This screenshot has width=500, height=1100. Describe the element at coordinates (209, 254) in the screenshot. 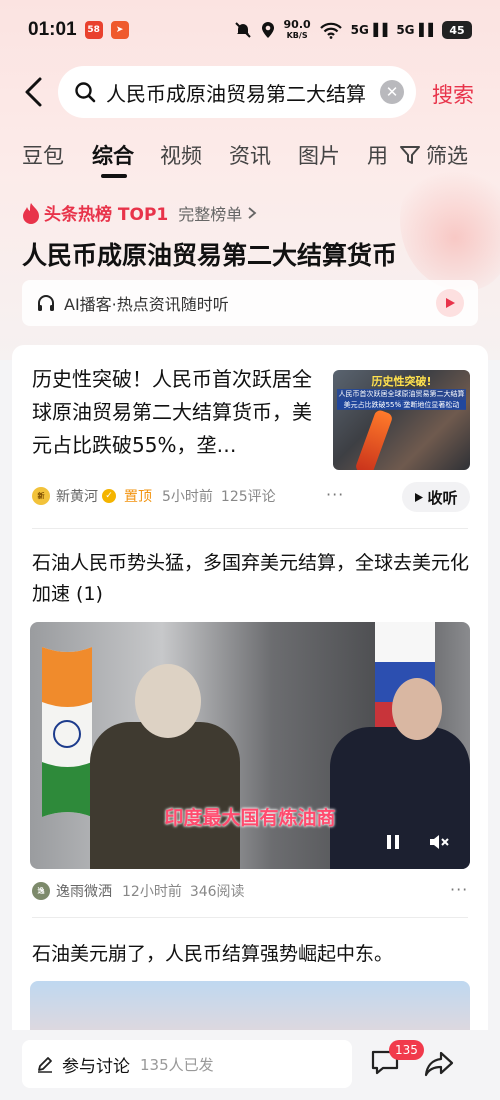

I see `hot-topic-title: 人民币成原油贸易第二大结算货币` at that location.